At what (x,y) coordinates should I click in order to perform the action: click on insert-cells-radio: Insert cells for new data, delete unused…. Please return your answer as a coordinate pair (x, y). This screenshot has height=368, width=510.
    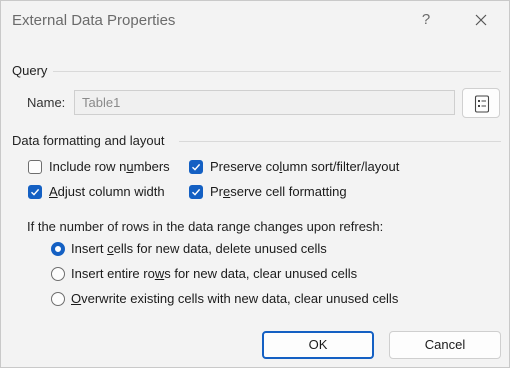
    Looking at the image, I should click on (189, 248).